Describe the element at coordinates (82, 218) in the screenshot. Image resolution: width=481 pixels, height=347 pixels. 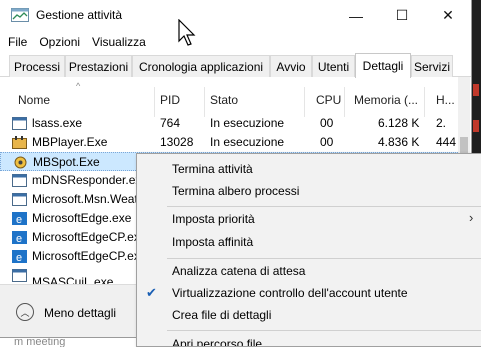
I see `process-name: MicrosoftEdge.exe` at that location.